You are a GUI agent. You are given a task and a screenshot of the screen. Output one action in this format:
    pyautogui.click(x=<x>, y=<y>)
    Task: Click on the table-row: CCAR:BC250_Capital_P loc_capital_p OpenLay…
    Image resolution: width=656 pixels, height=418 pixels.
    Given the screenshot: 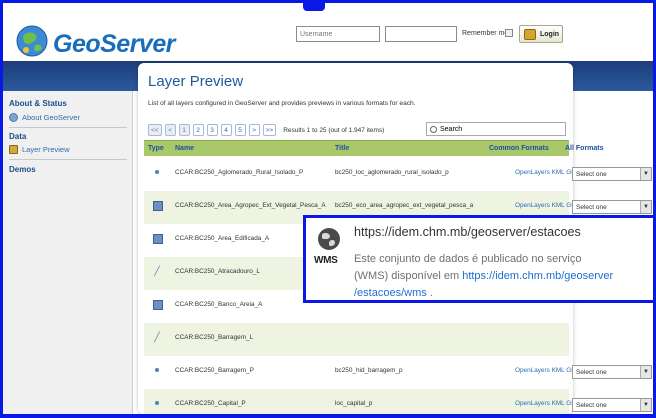 What is the action you would take?
    pyautogui.click(x=398, y=401)
    